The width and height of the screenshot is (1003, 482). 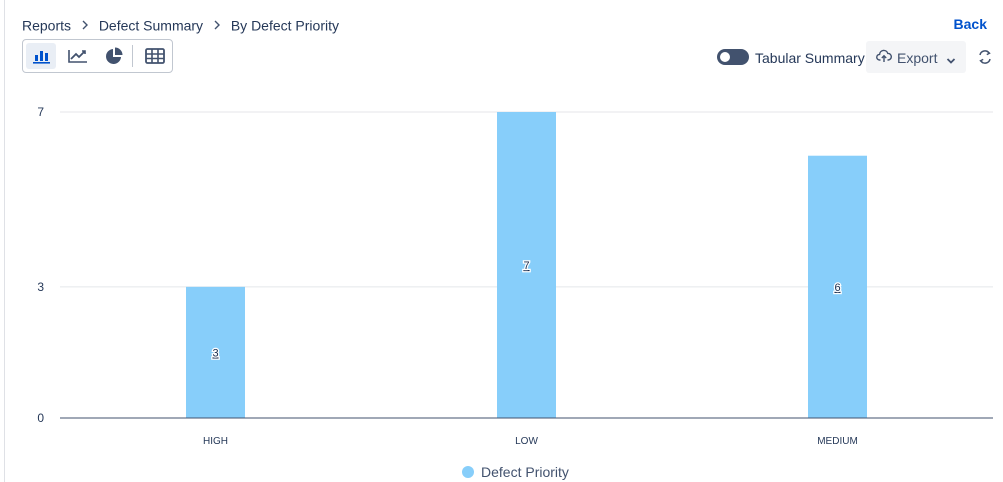 I want to click on x-tick-label: LOW, so click(x=526, y=441).